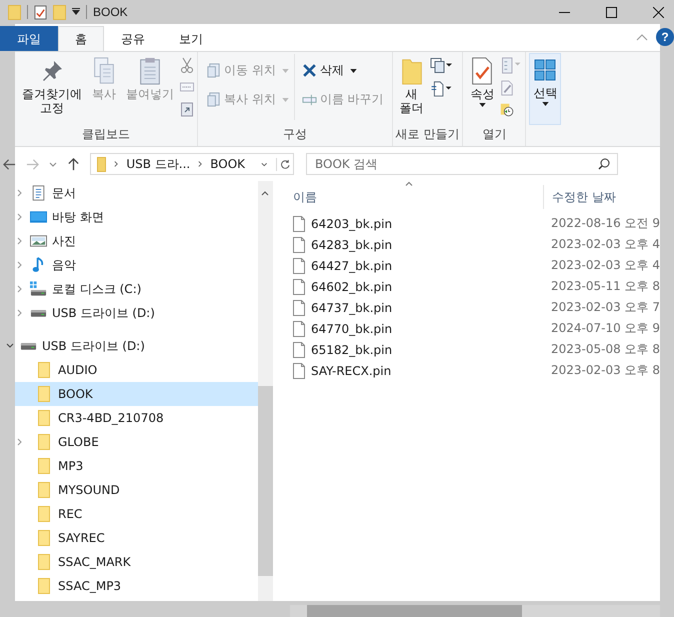  I want to click on file-name: SAY-RECX.pin, so click(430, 371).